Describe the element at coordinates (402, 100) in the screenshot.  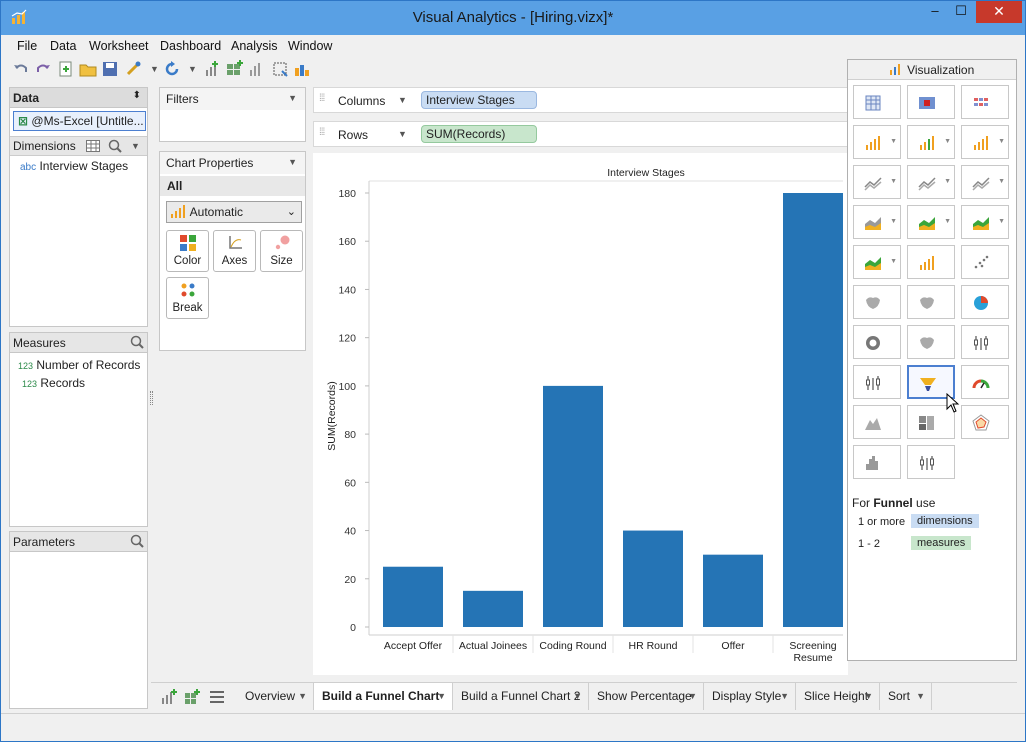
I see `columns-dropdown-icon: ▼` at that location.